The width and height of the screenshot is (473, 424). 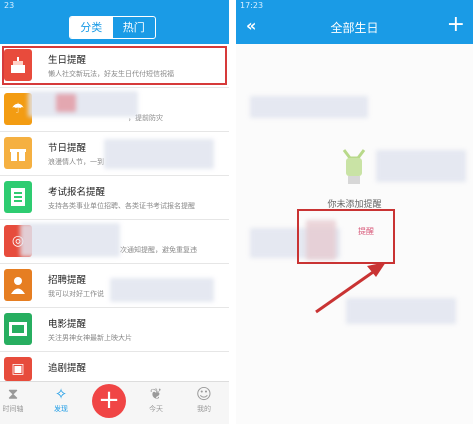 I want to click on divider, so click(x=232, y=212).